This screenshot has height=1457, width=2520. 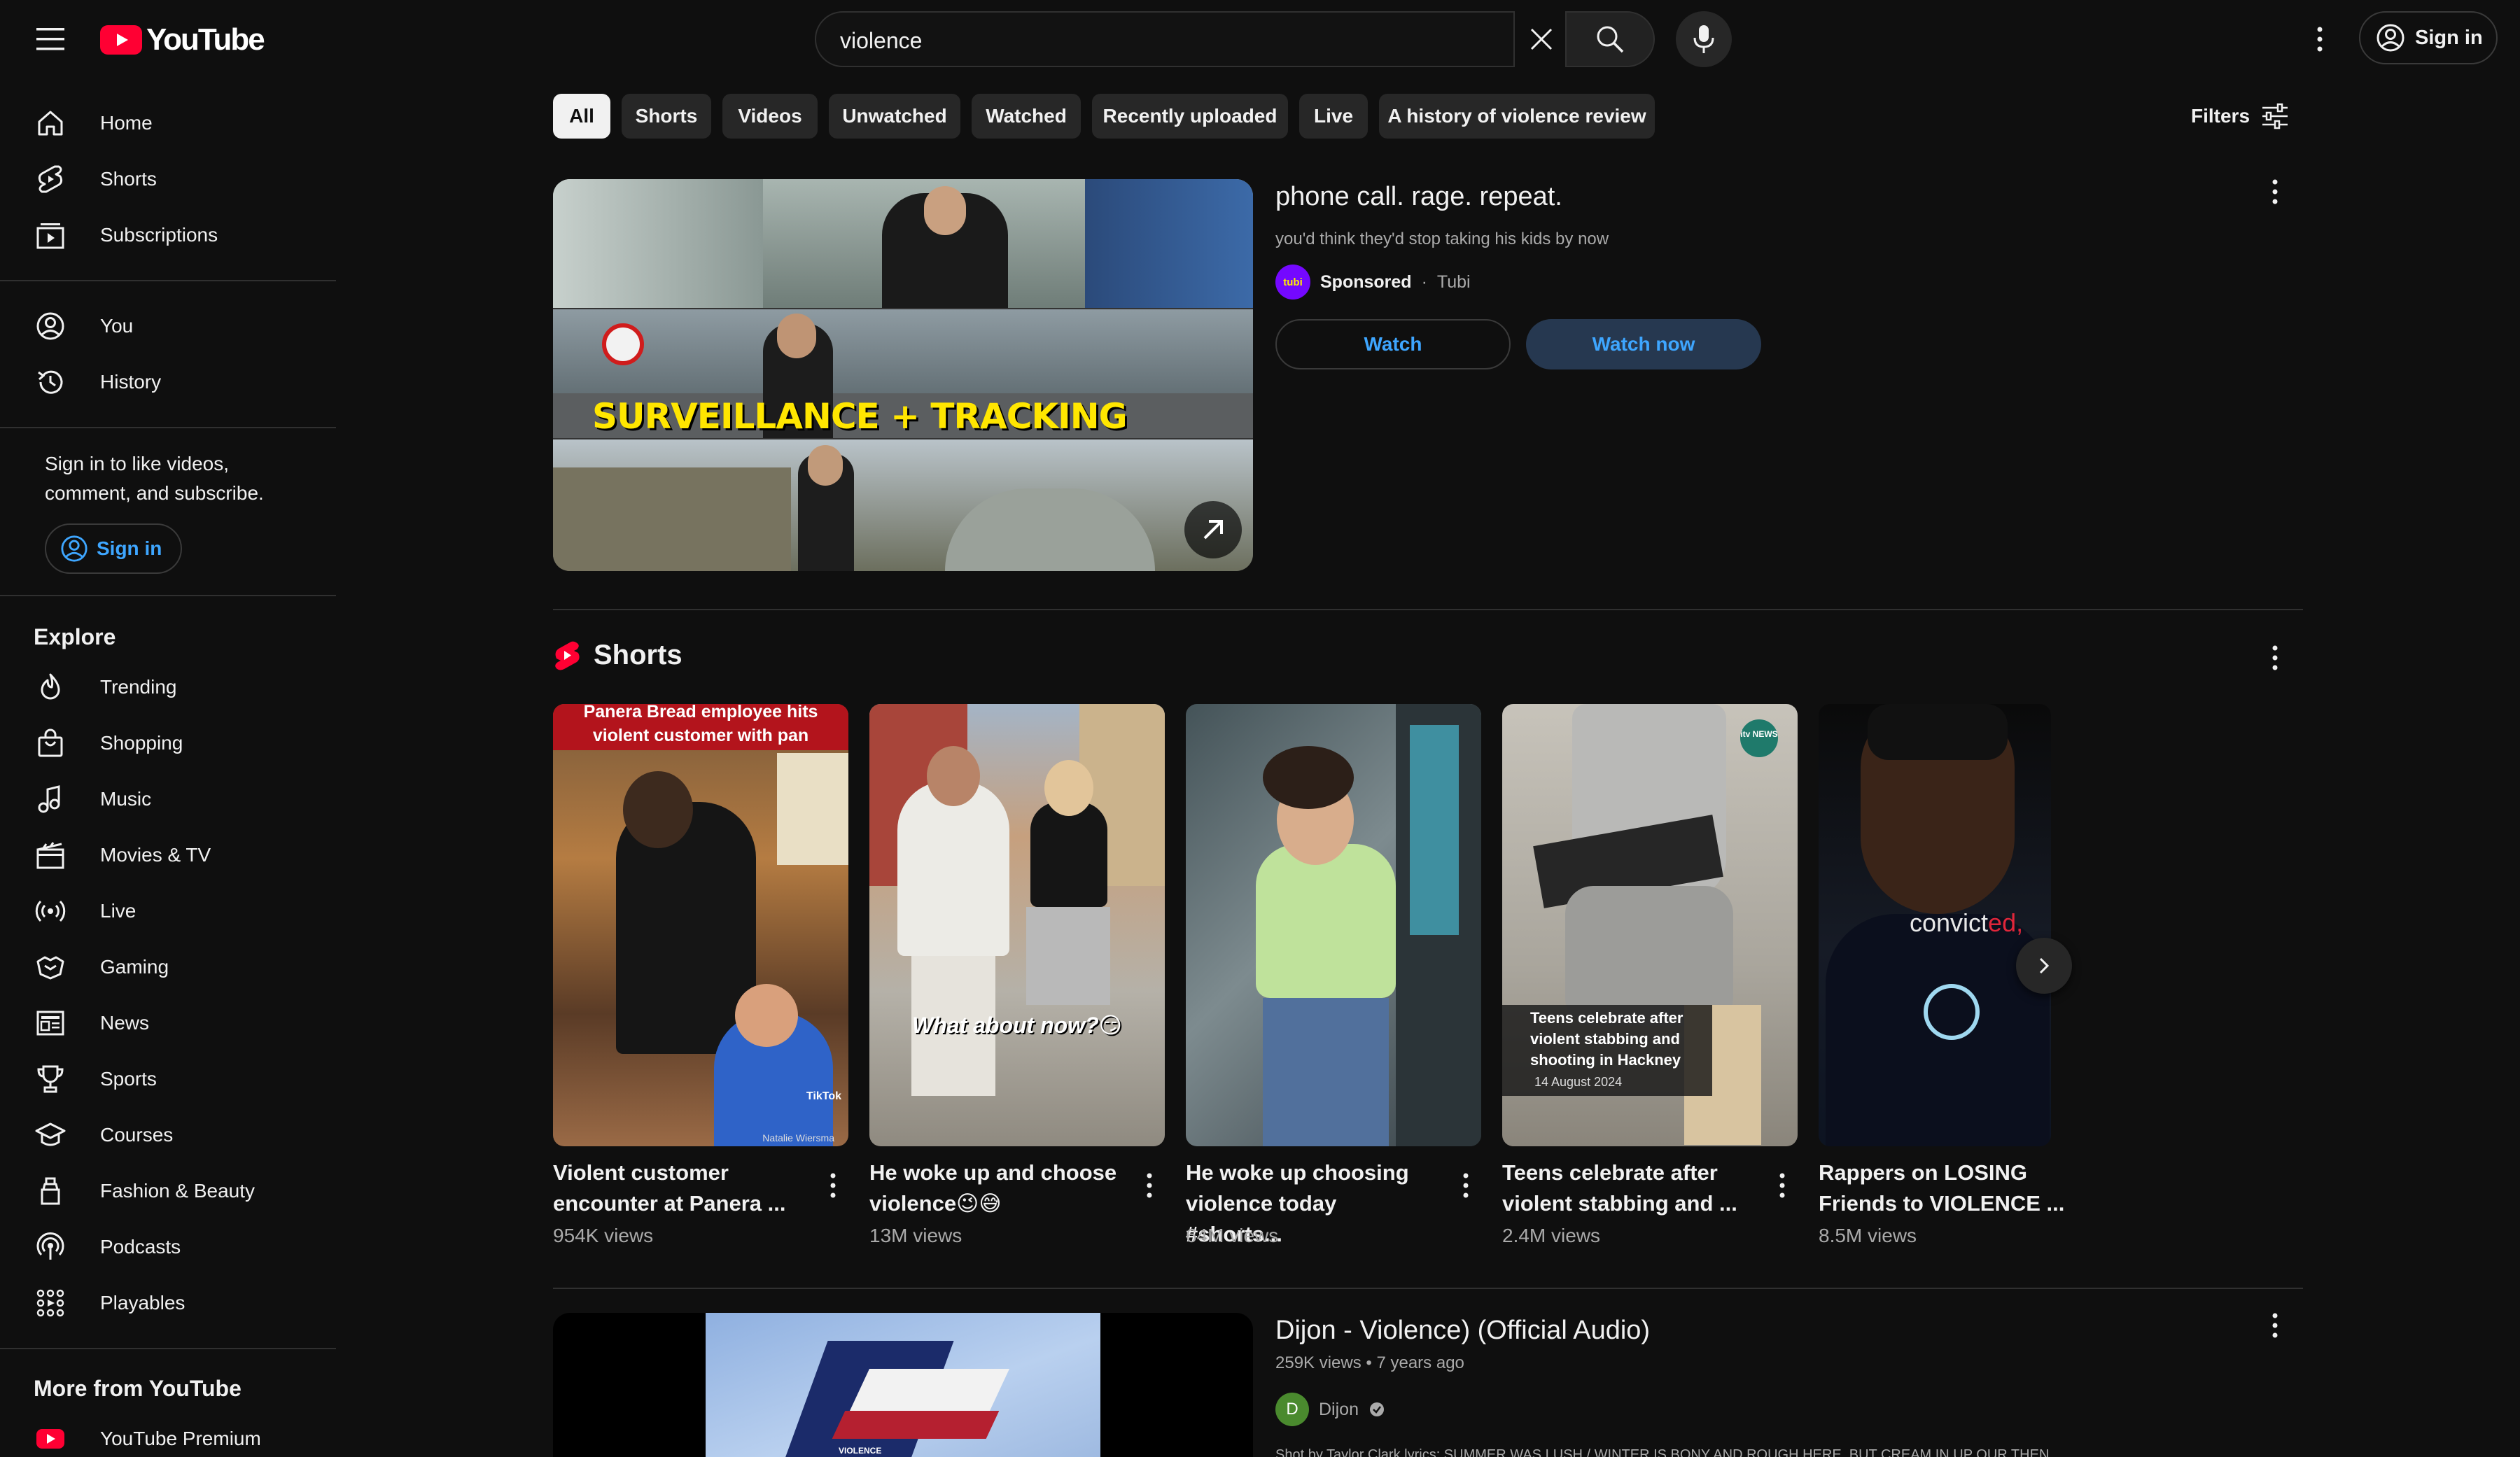 I want to click on sidebar-item-shopping: Shopping, so click(x=168, y=743).